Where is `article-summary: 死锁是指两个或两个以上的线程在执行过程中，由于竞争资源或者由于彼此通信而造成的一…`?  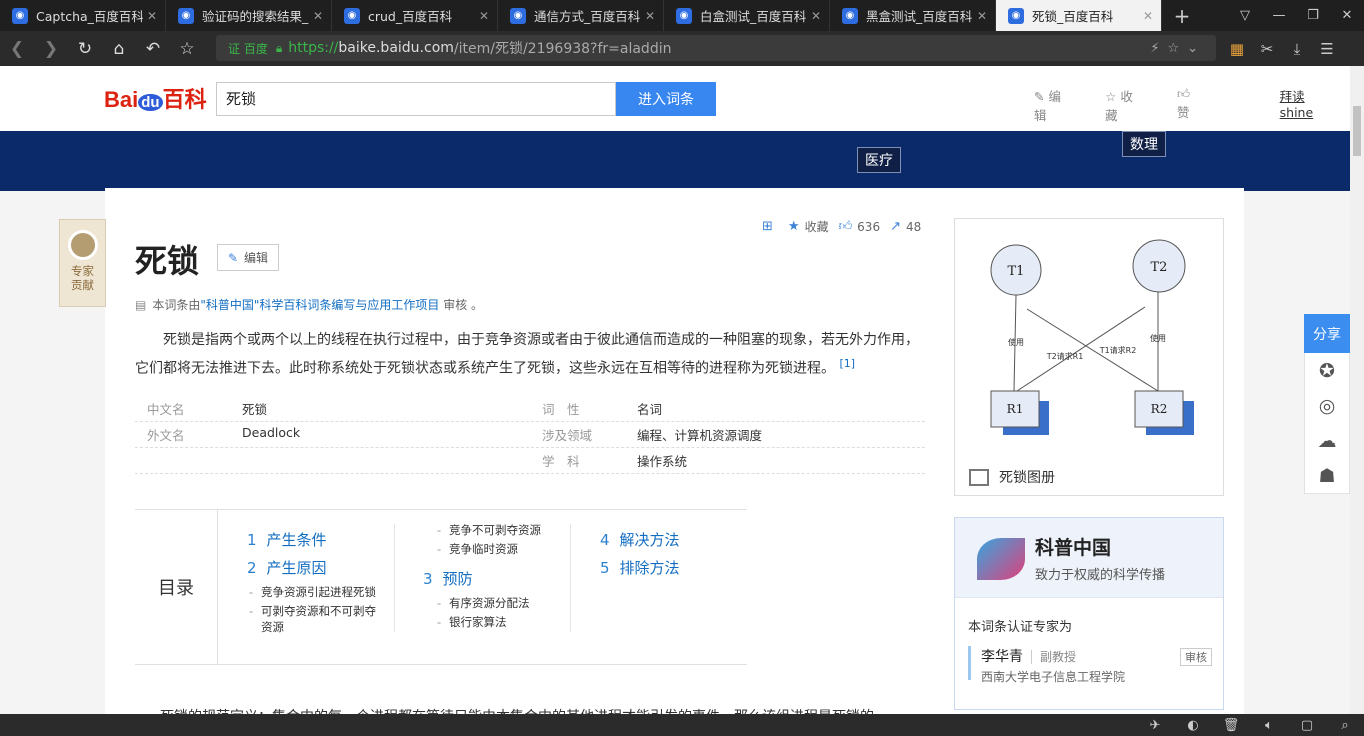 article-summary: 死锁是指两个或两个以上的线程在执行过程中，由于竞争资源或者由于彼此通信而造成的一… is located at coordinates (527, 354).